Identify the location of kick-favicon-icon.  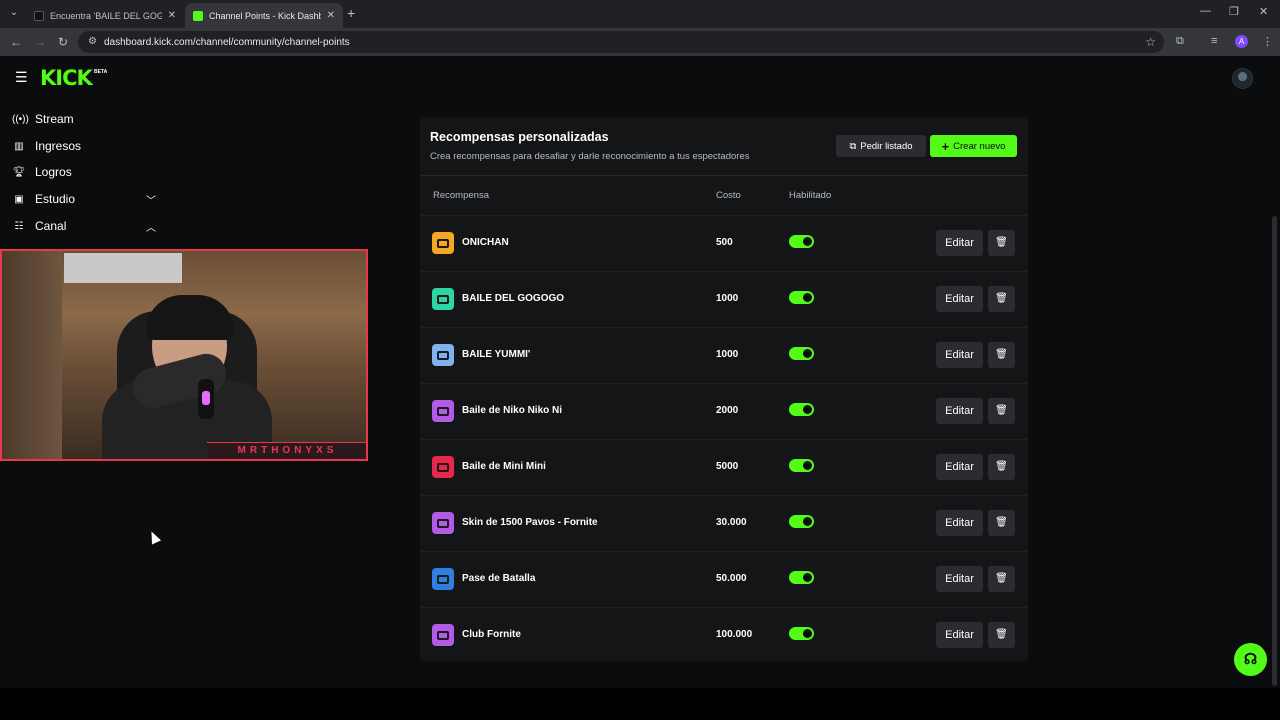
(198, 15).